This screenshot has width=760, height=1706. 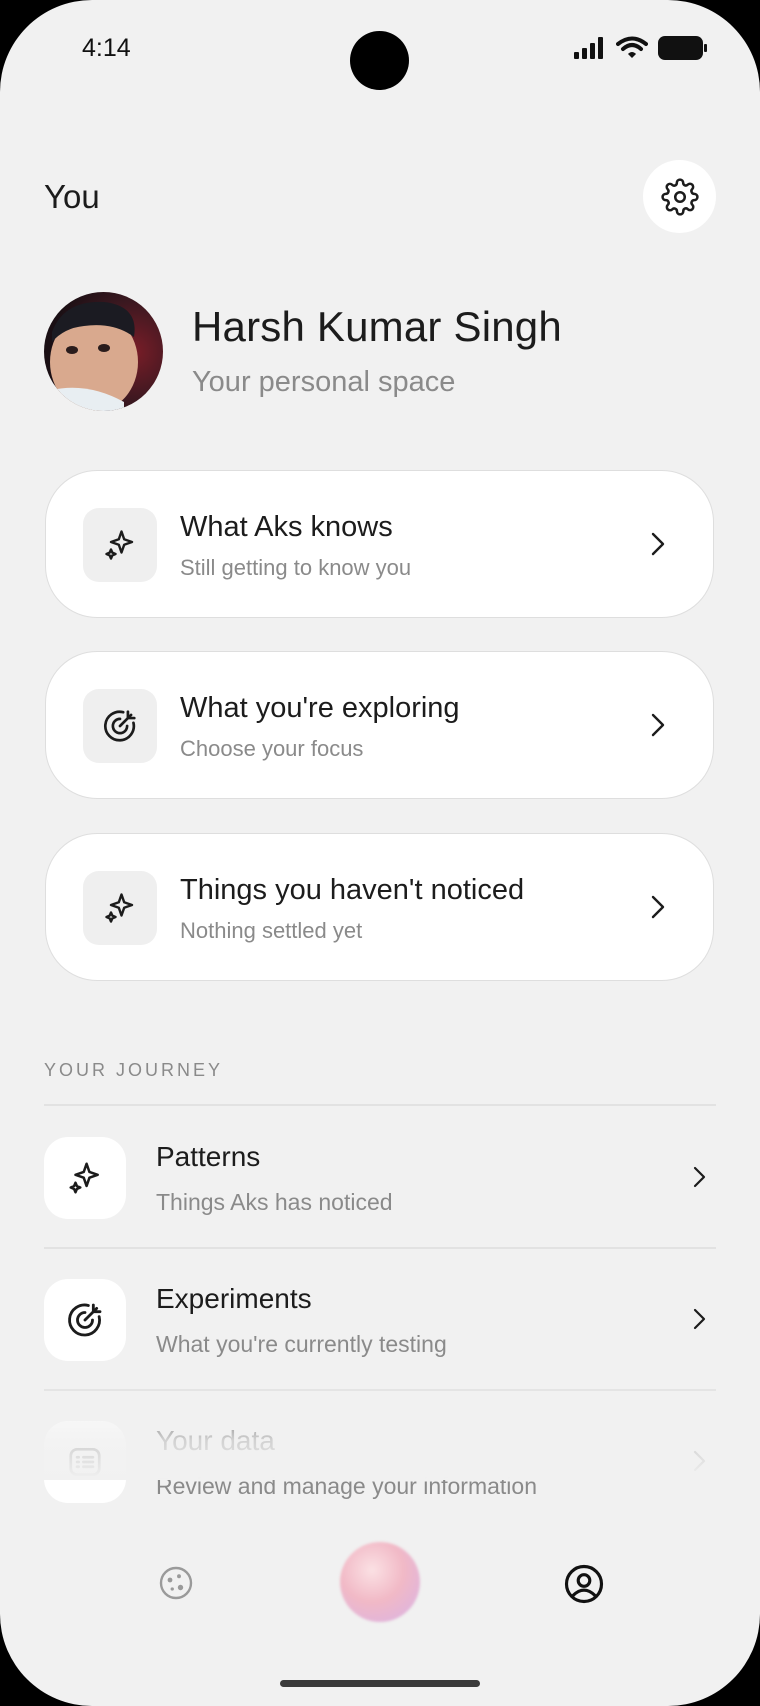 I want to click on row-title: Your data, so click(x=215, y=1440).